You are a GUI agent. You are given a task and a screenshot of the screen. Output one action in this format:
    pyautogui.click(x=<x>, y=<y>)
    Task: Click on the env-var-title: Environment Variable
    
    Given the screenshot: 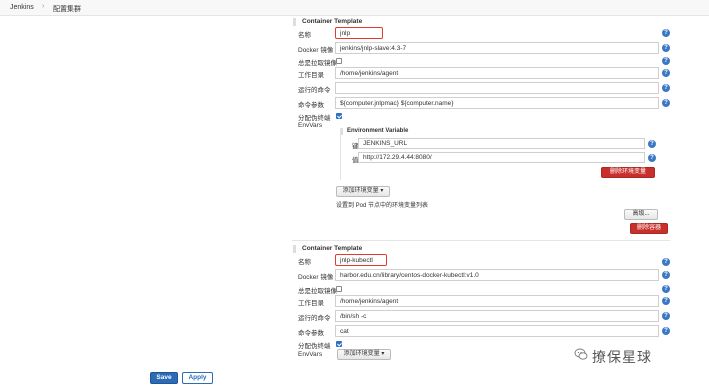 What is the action you would take?
    pyautogui.click(x=378, y=131)
    